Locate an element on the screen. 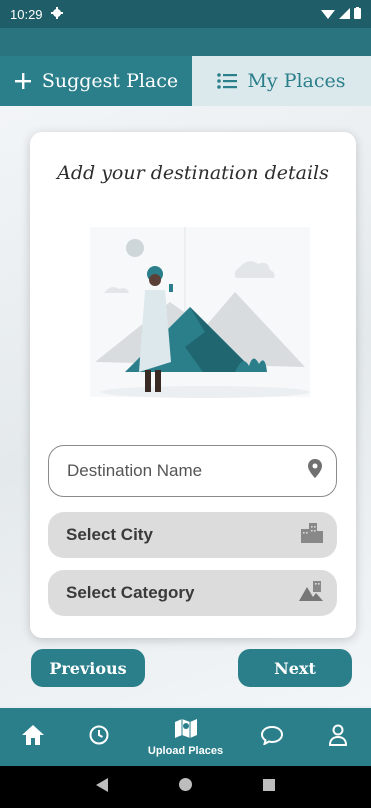  battery-icon is located at coordinates (357, 14).